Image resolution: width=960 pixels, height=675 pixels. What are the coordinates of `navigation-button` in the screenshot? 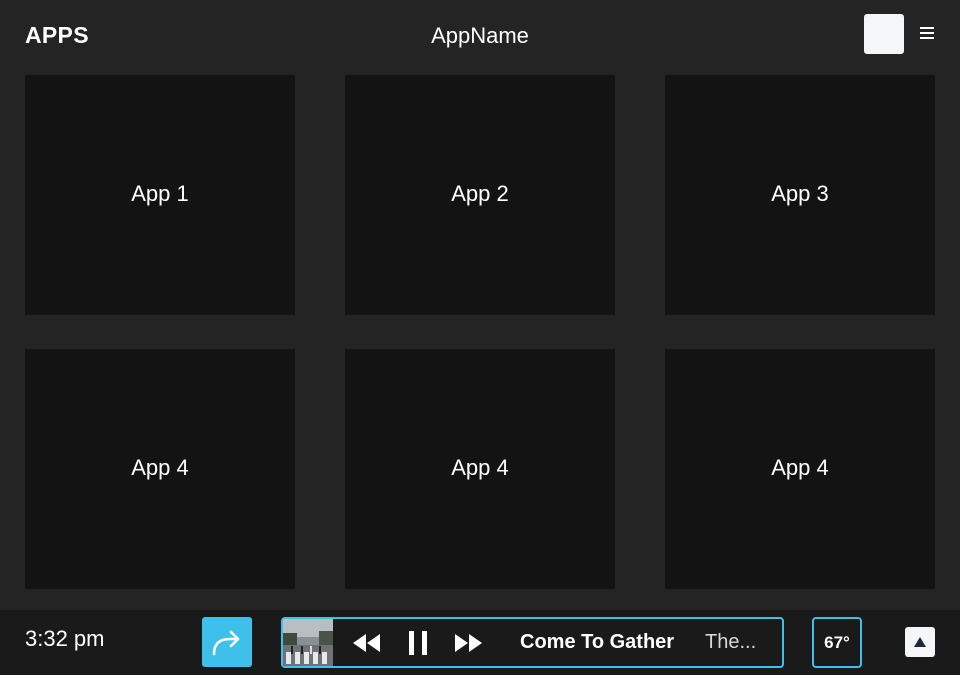 It's located at (227, 642).